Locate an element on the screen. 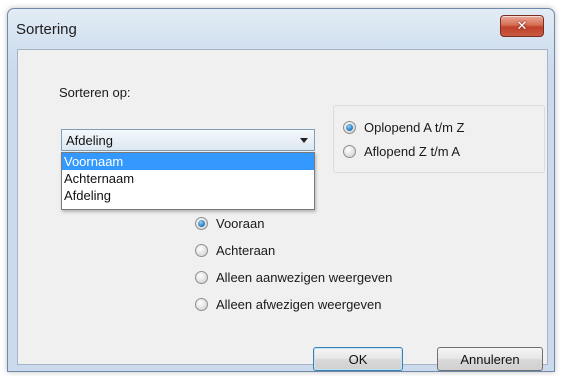  radio-achteraan-label: Achteraan is located at coordinates (246, 250).